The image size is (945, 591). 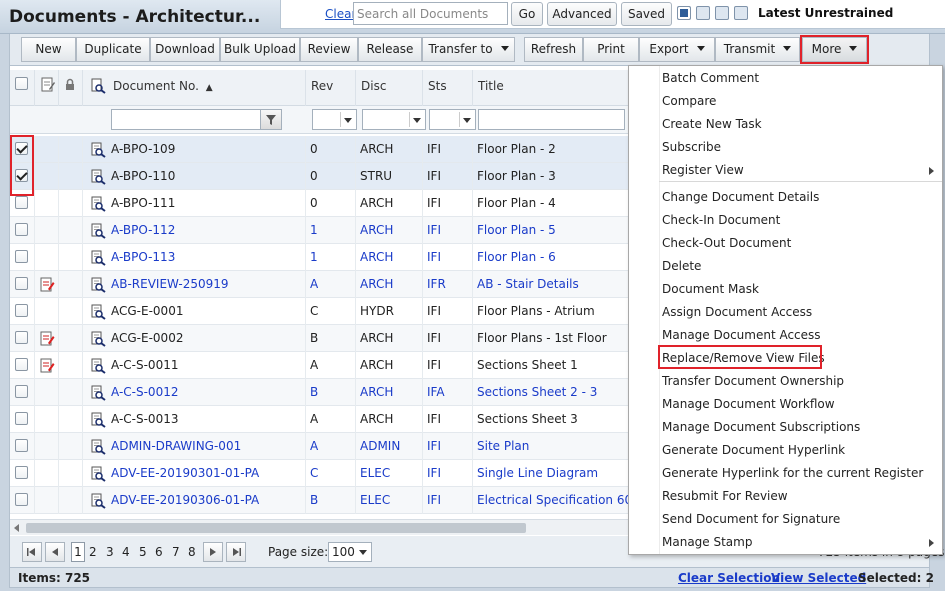 What do you see at coordinates (194, 88) in the screenshot?
I see `header-document-no: Document No. ▲` at bounding box center [194, 88].